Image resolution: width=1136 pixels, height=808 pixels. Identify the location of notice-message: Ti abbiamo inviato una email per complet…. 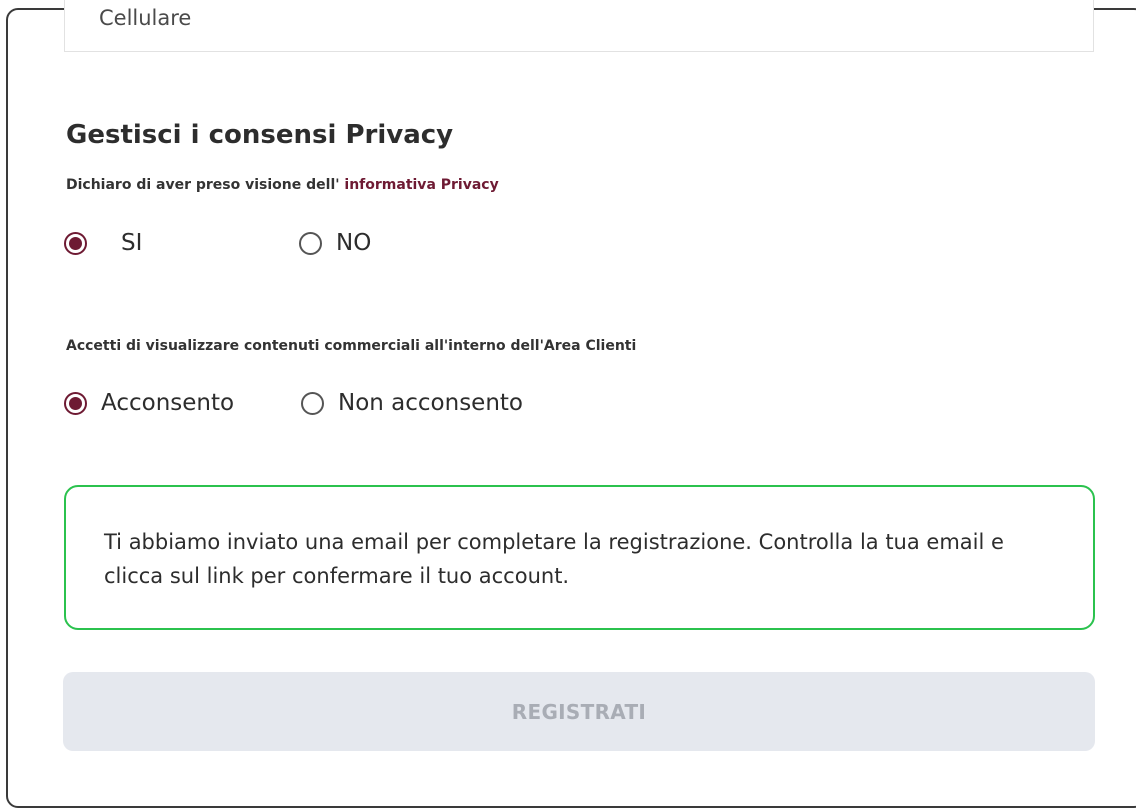
(554, 559).